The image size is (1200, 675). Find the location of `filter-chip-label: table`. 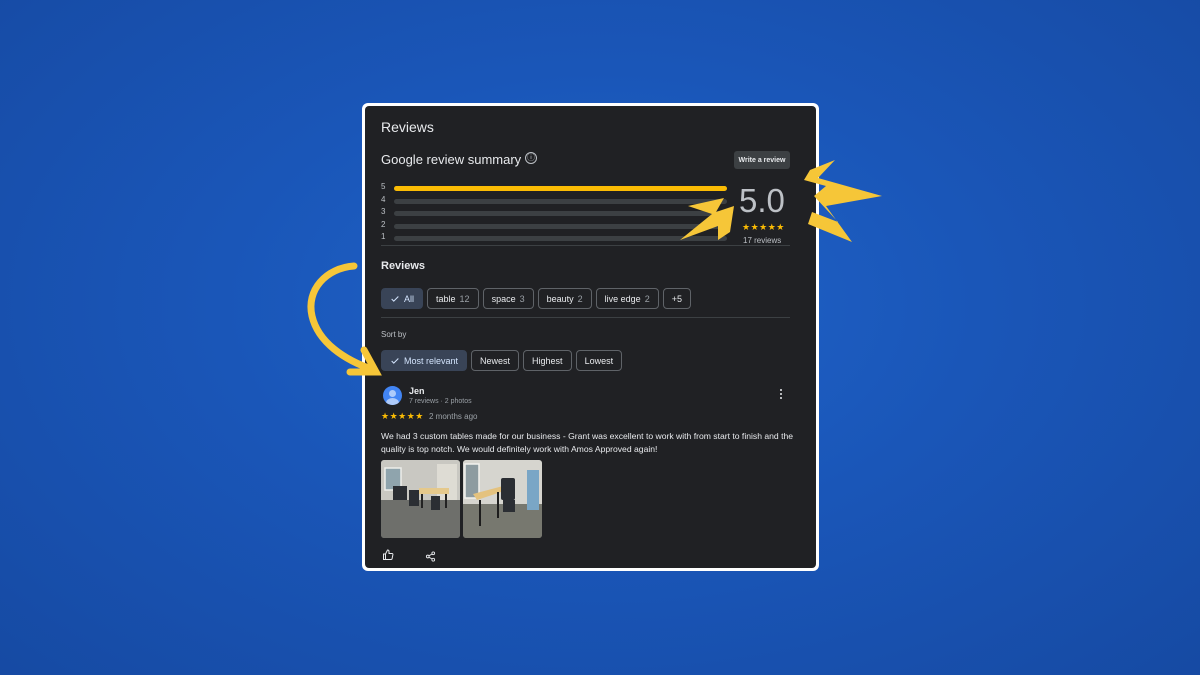

filter-chip-label: table is located at coordinates (446, 298).